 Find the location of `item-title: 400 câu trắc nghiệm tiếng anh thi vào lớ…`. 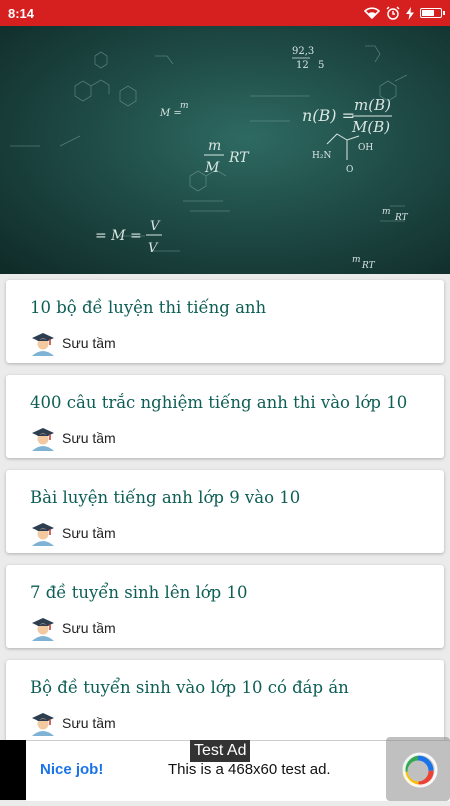

item-title: 400 câu trắc nghiệm tiếng anh thi vào lớ… is located at coordinates (219, 402).